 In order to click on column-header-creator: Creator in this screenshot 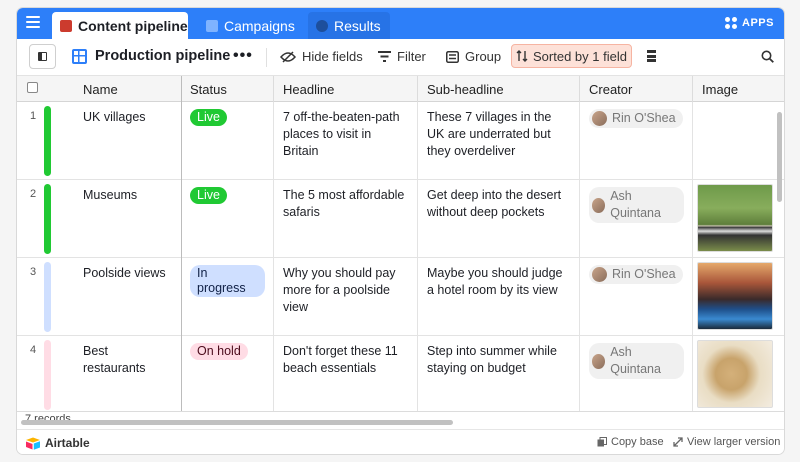, I will do `click(636, 89)`.